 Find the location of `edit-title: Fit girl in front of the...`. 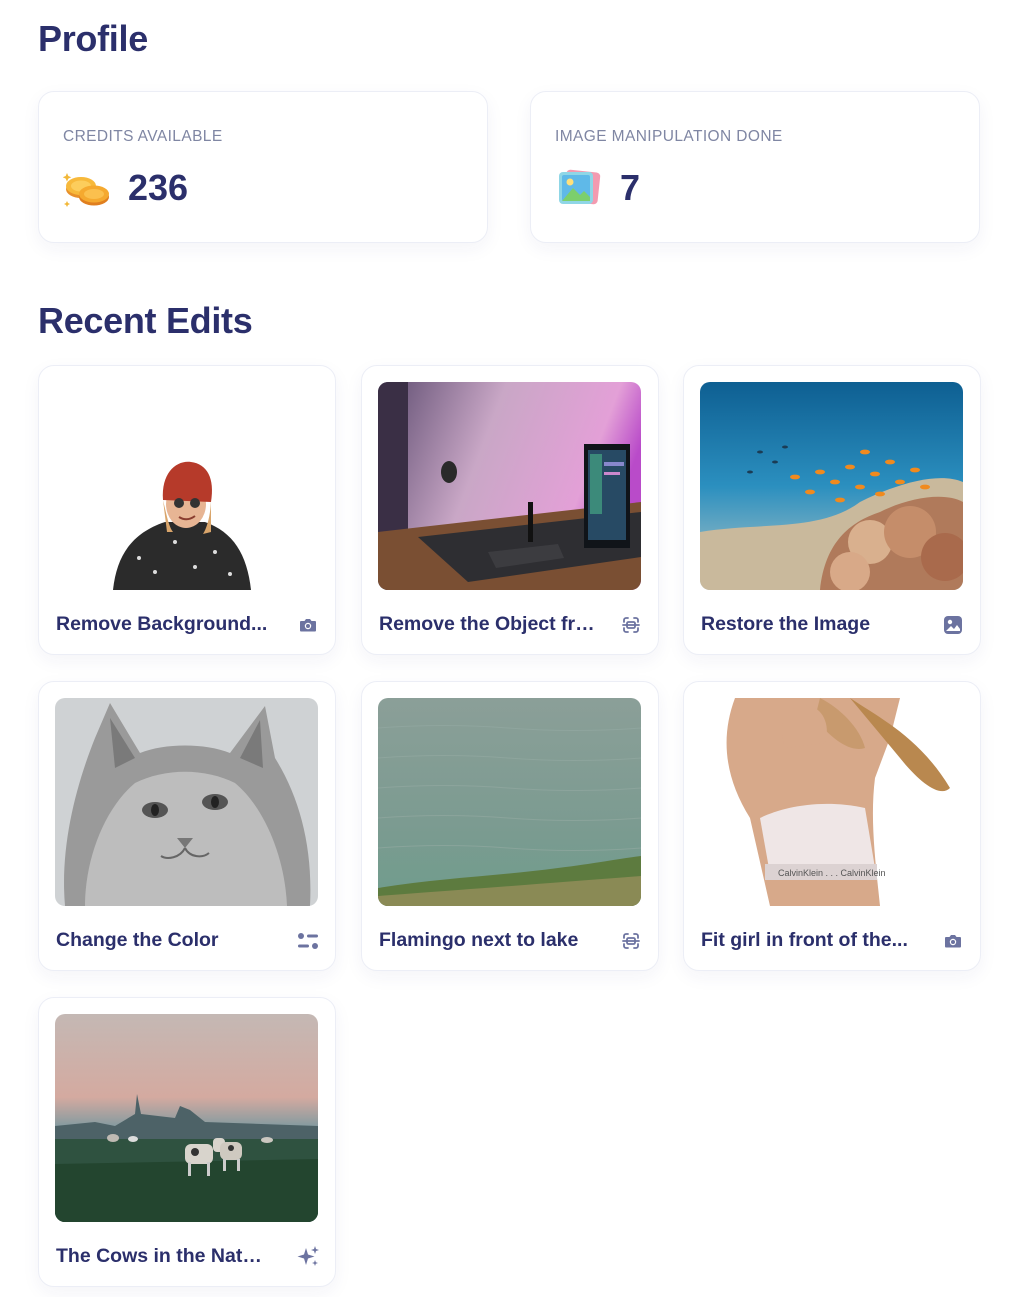

edit-title: Fit girl in front of the... is located at coordinates (804, 940).